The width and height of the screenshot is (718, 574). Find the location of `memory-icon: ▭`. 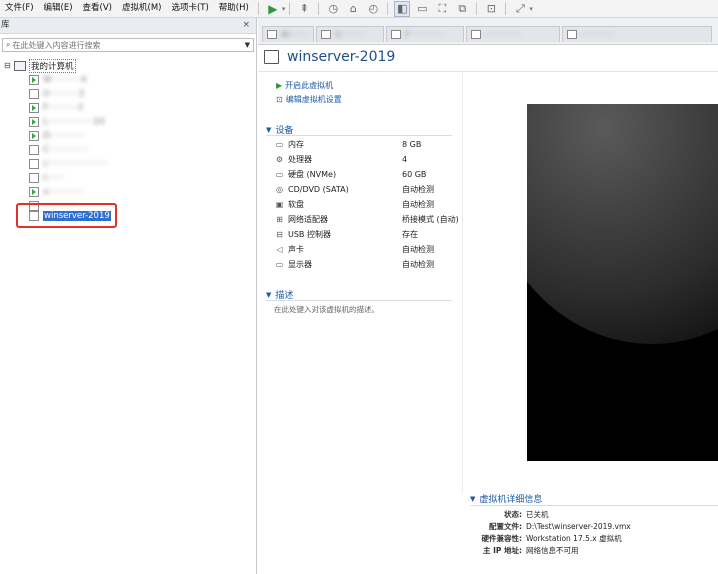

memory-icon: ▭ is located at coordinates (279, 144).